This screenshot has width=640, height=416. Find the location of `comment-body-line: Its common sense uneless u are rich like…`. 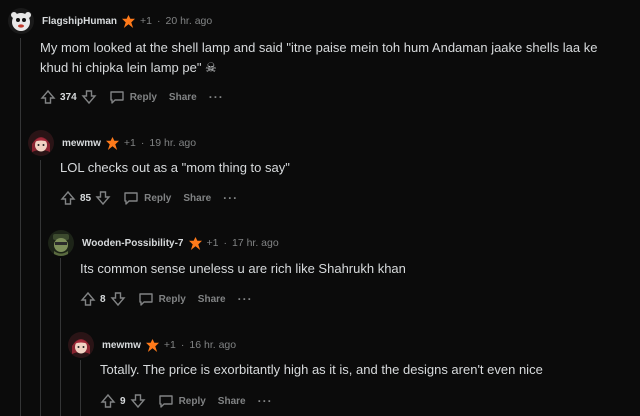

comment-body-line: Its common sense uneless u are rich like… is located at coordinates (243, 268).